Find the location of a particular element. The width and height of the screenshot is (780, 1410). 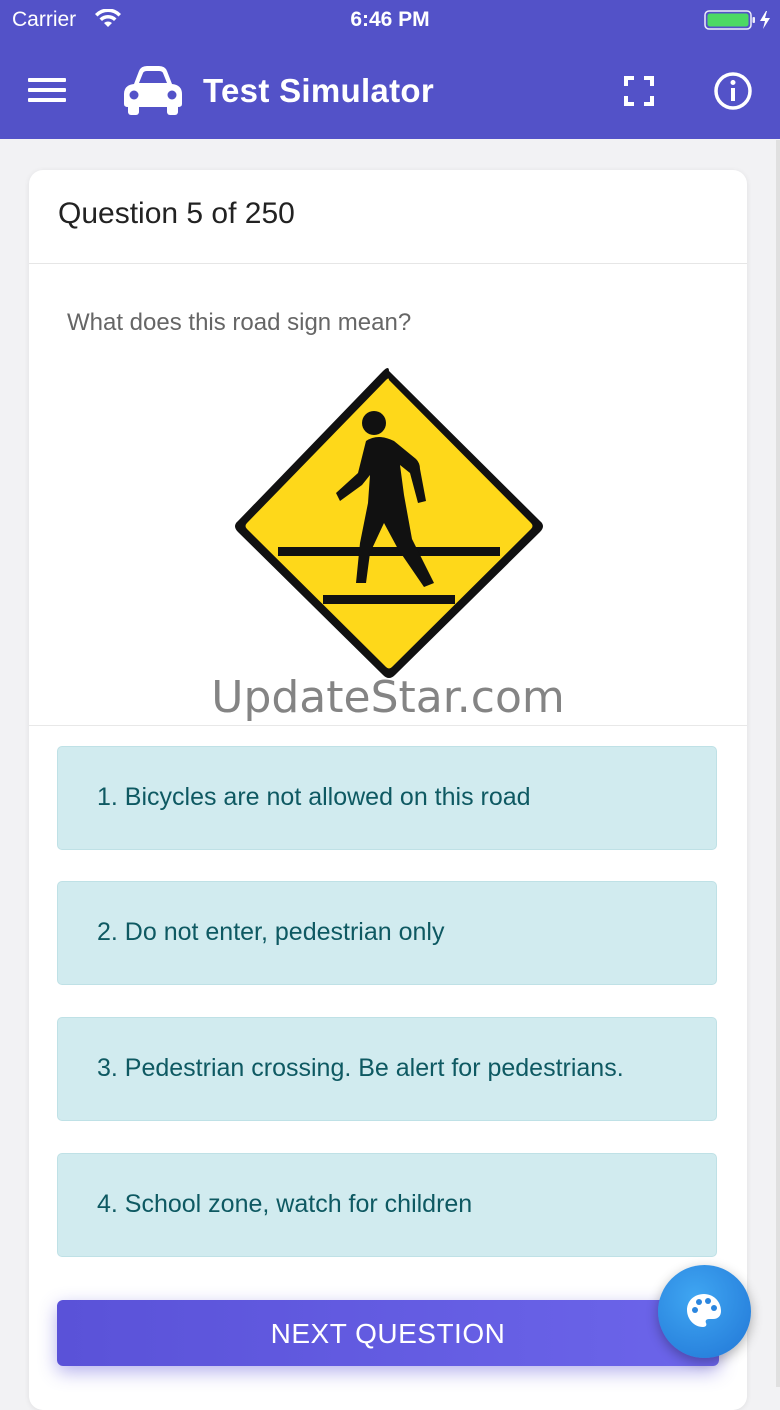

answer-option-4: 4. School zone, watch for children is located at coordinates (387, 1205).